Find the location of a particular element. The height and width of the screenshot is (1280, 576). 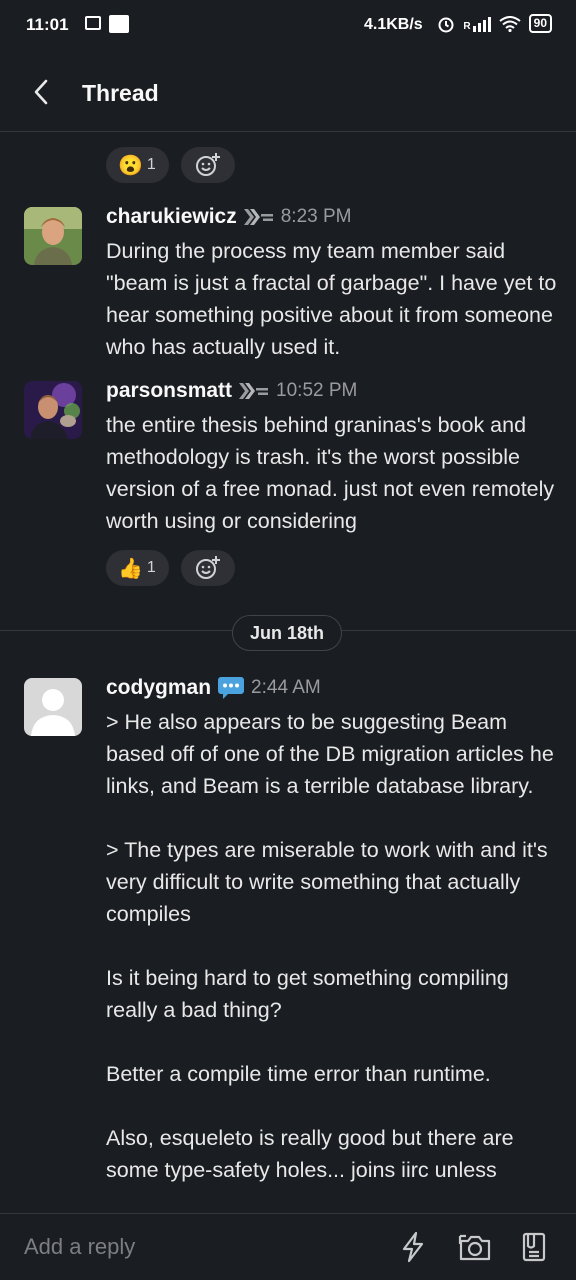

notification-icon is located at coordinates (93, 23).